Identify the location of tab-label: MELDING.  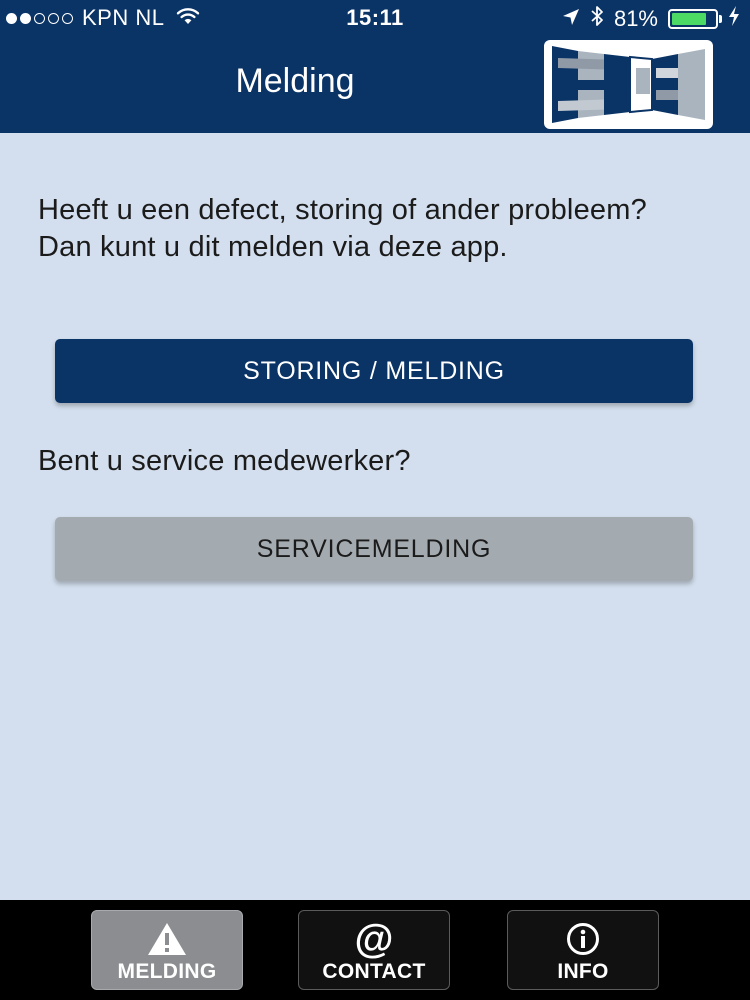
(167, 971).